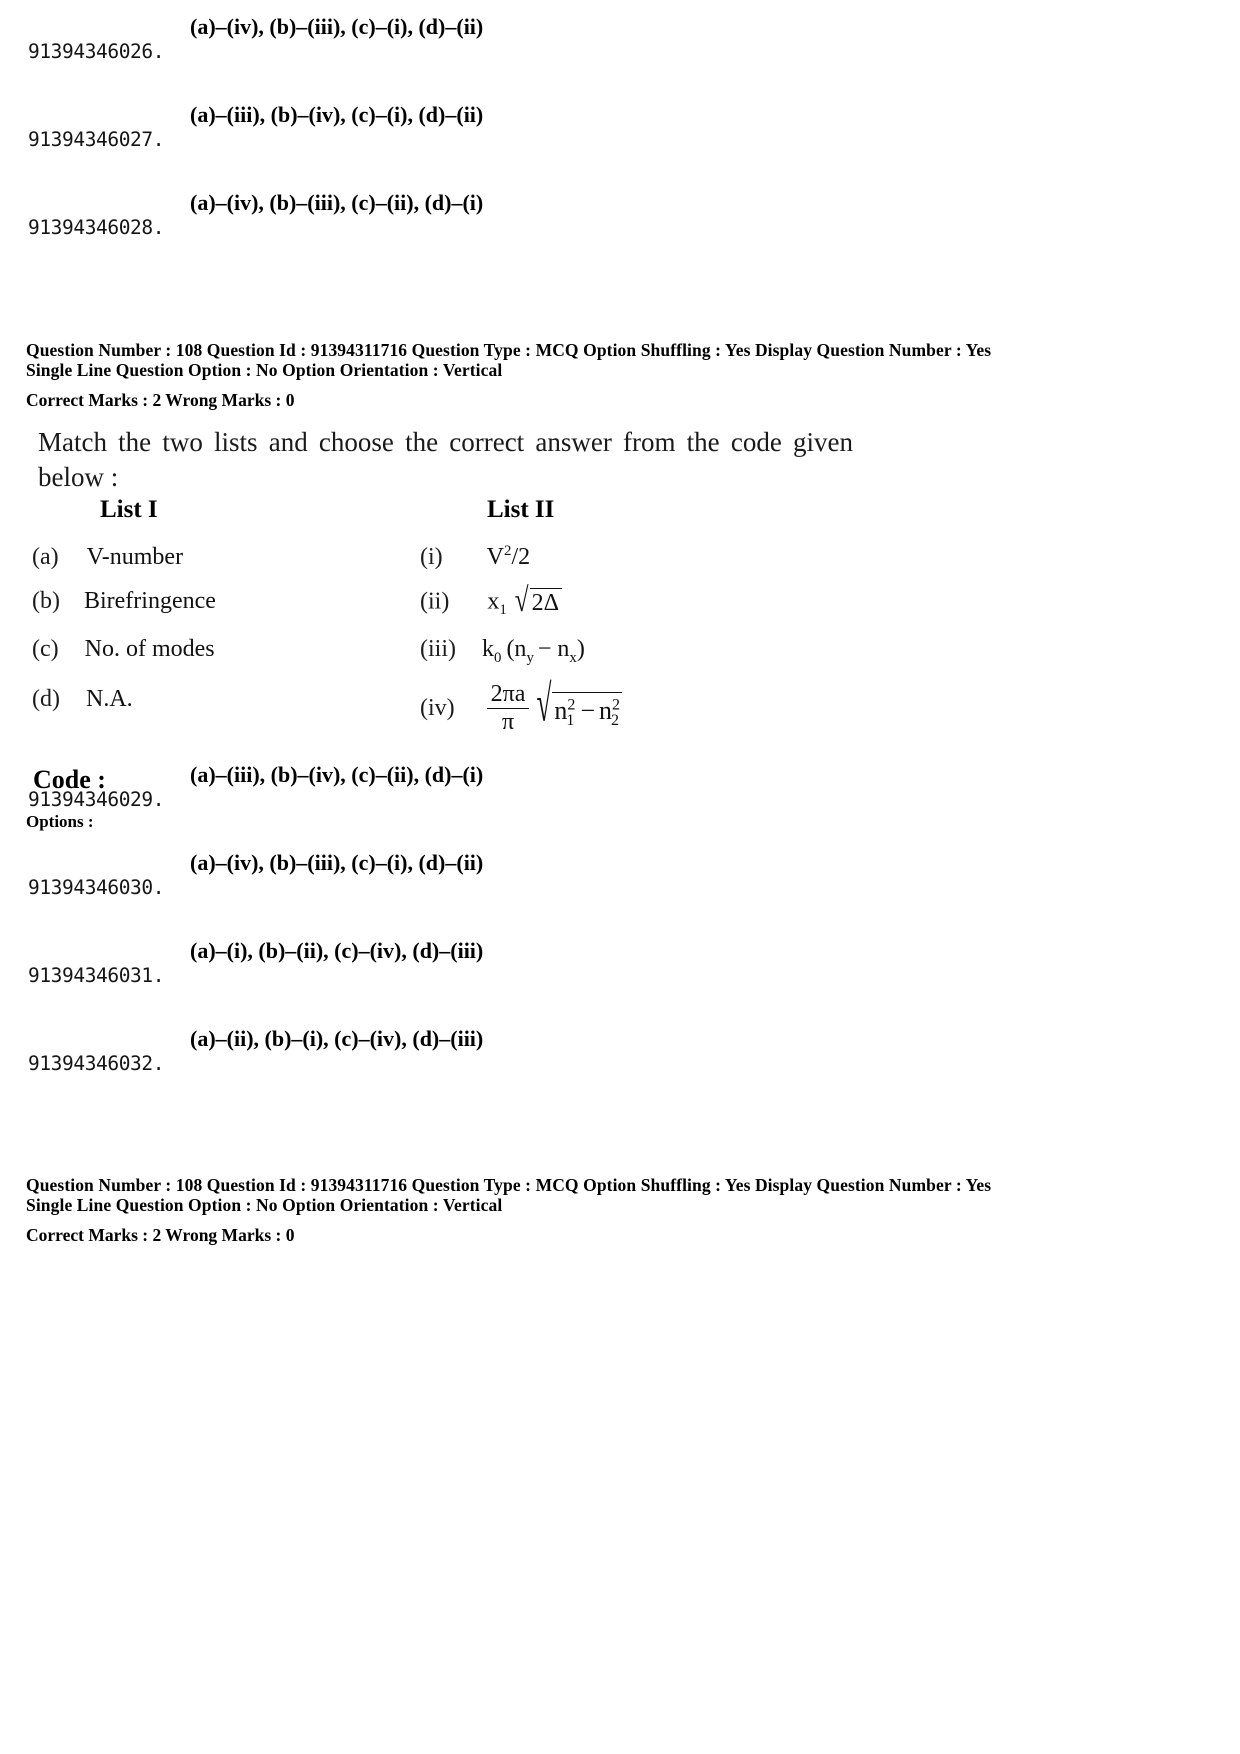 This screenshot has width=1240, height=1754. Describe the element at coordinates (435, 601) in the screenshot. I see `list-2-item-label: (ii)` at that location.